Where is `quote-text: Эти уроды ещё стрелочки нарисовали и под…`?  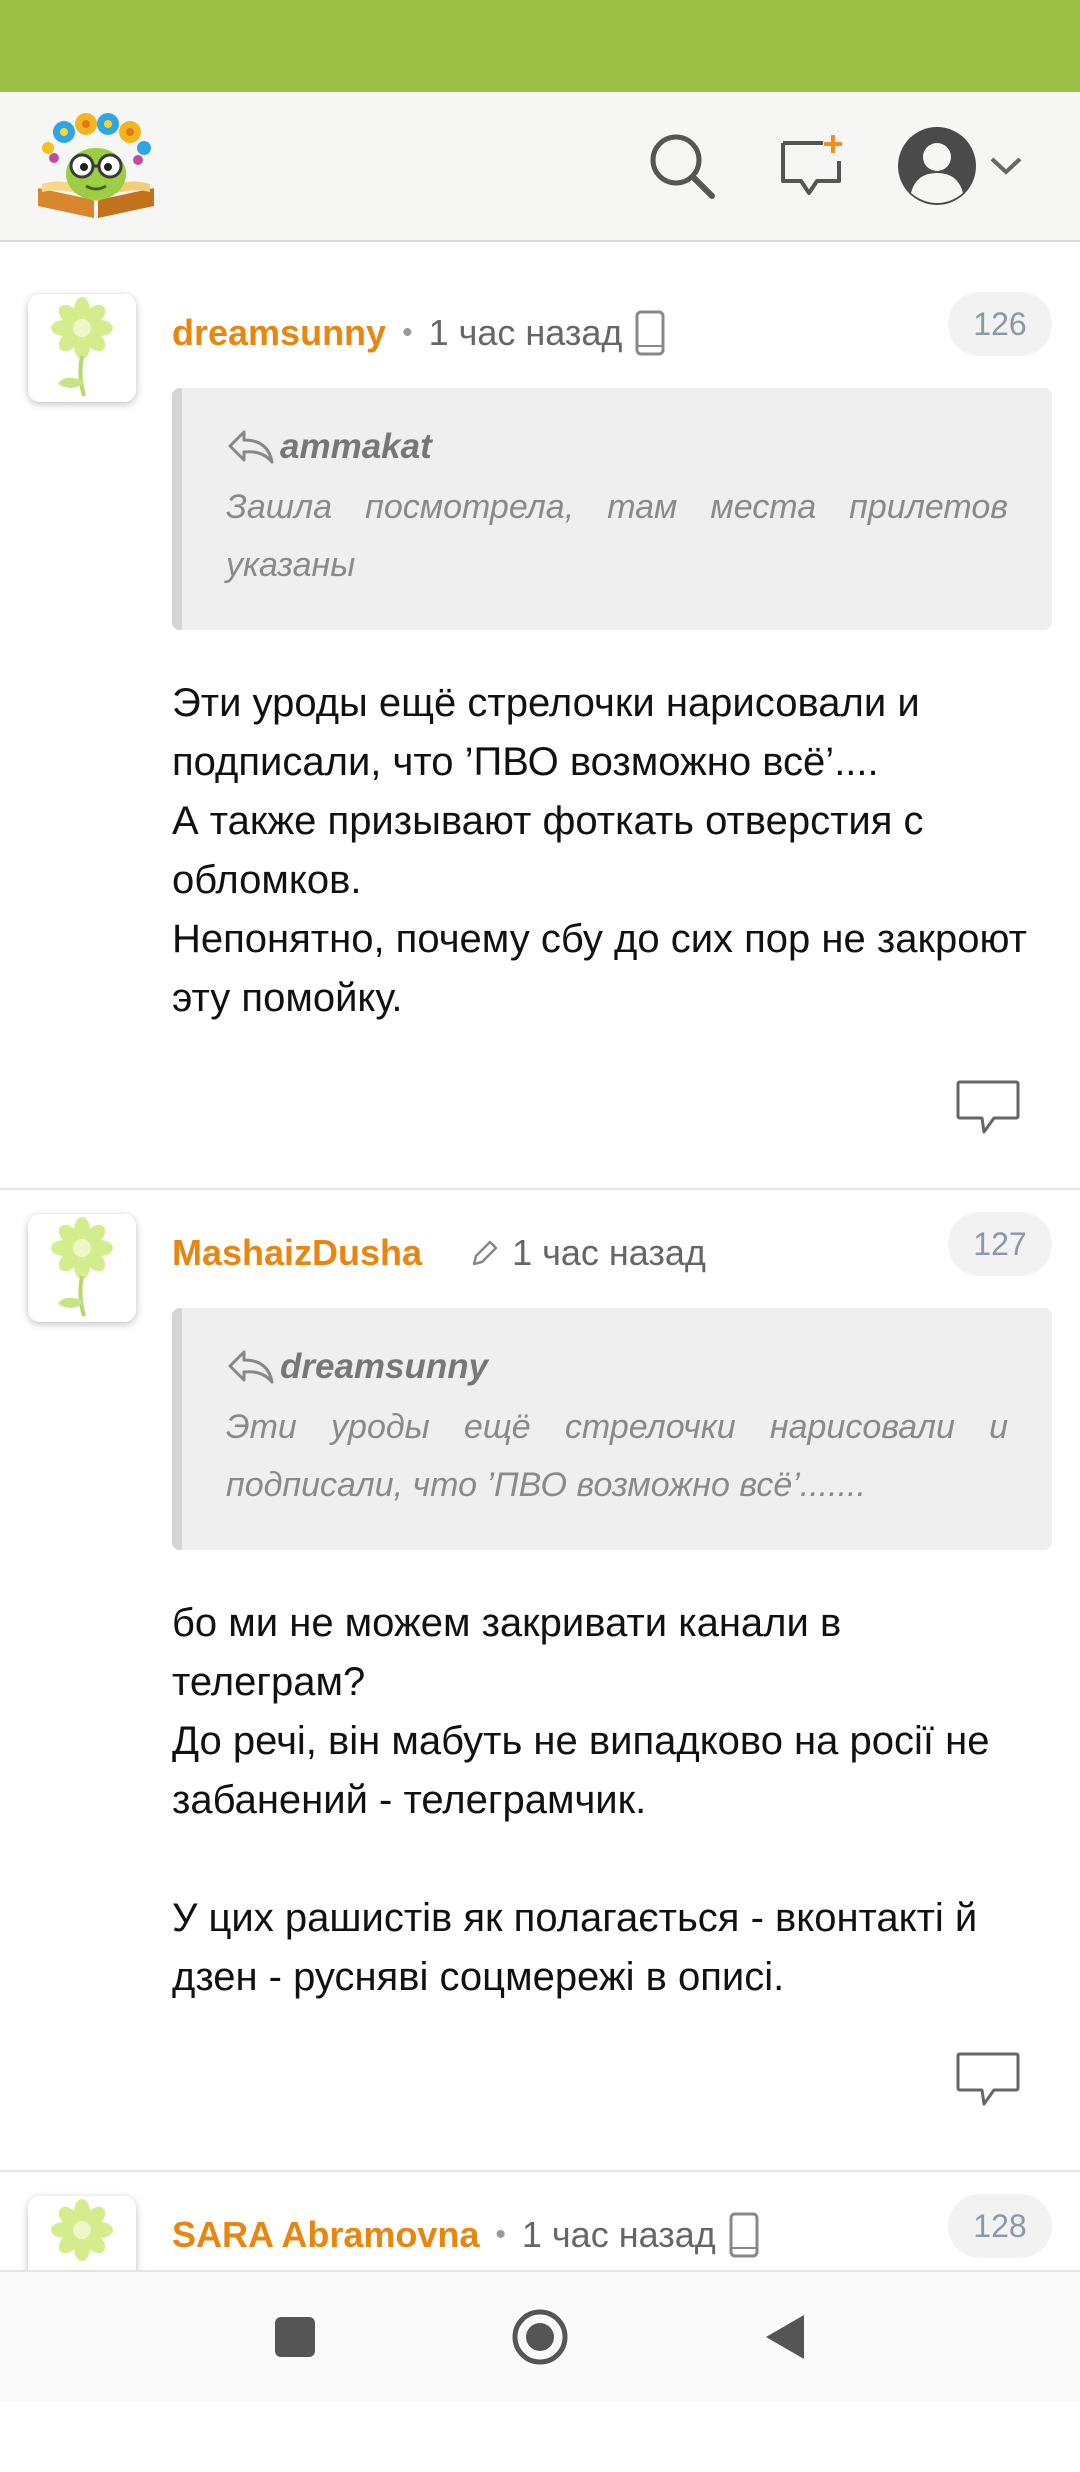
quote-text: Эти уроды ещё стрелочки нарисовали и под… is located at coordinates (617, 1456).